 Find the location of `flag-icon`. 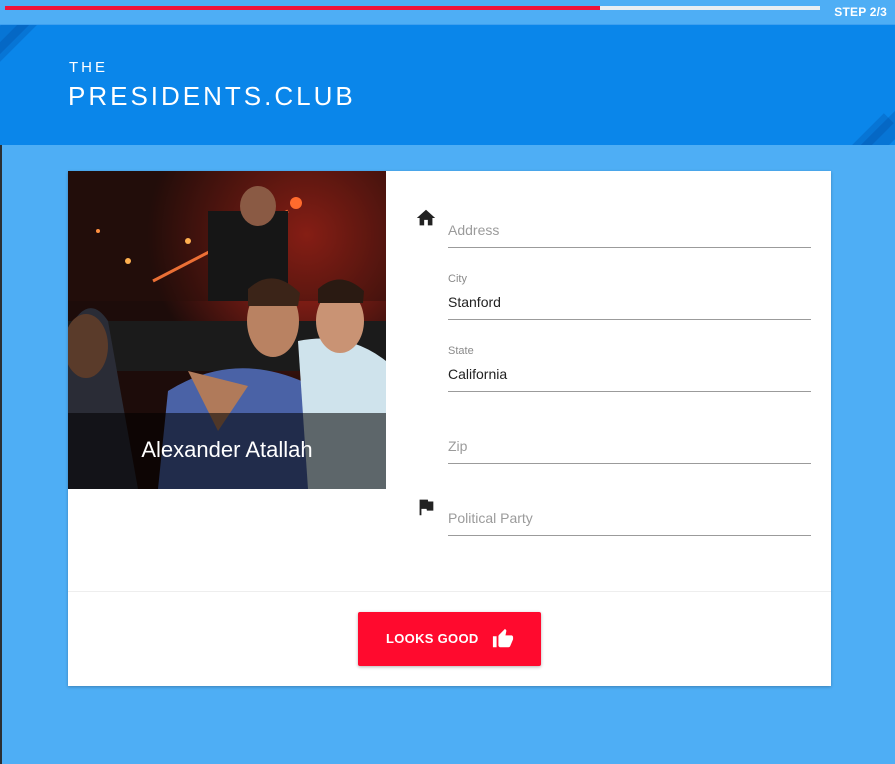

flag-icon is located at coordinates (426, 507).